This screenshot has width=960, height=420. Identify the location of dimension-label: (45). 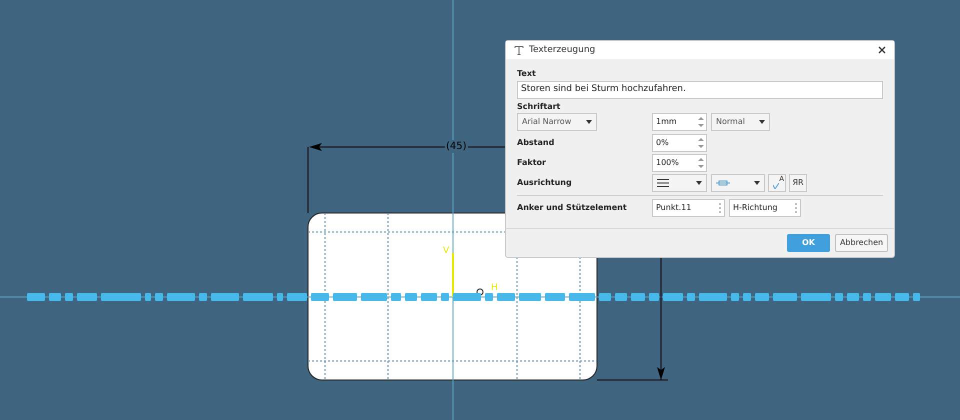
(456, 146).